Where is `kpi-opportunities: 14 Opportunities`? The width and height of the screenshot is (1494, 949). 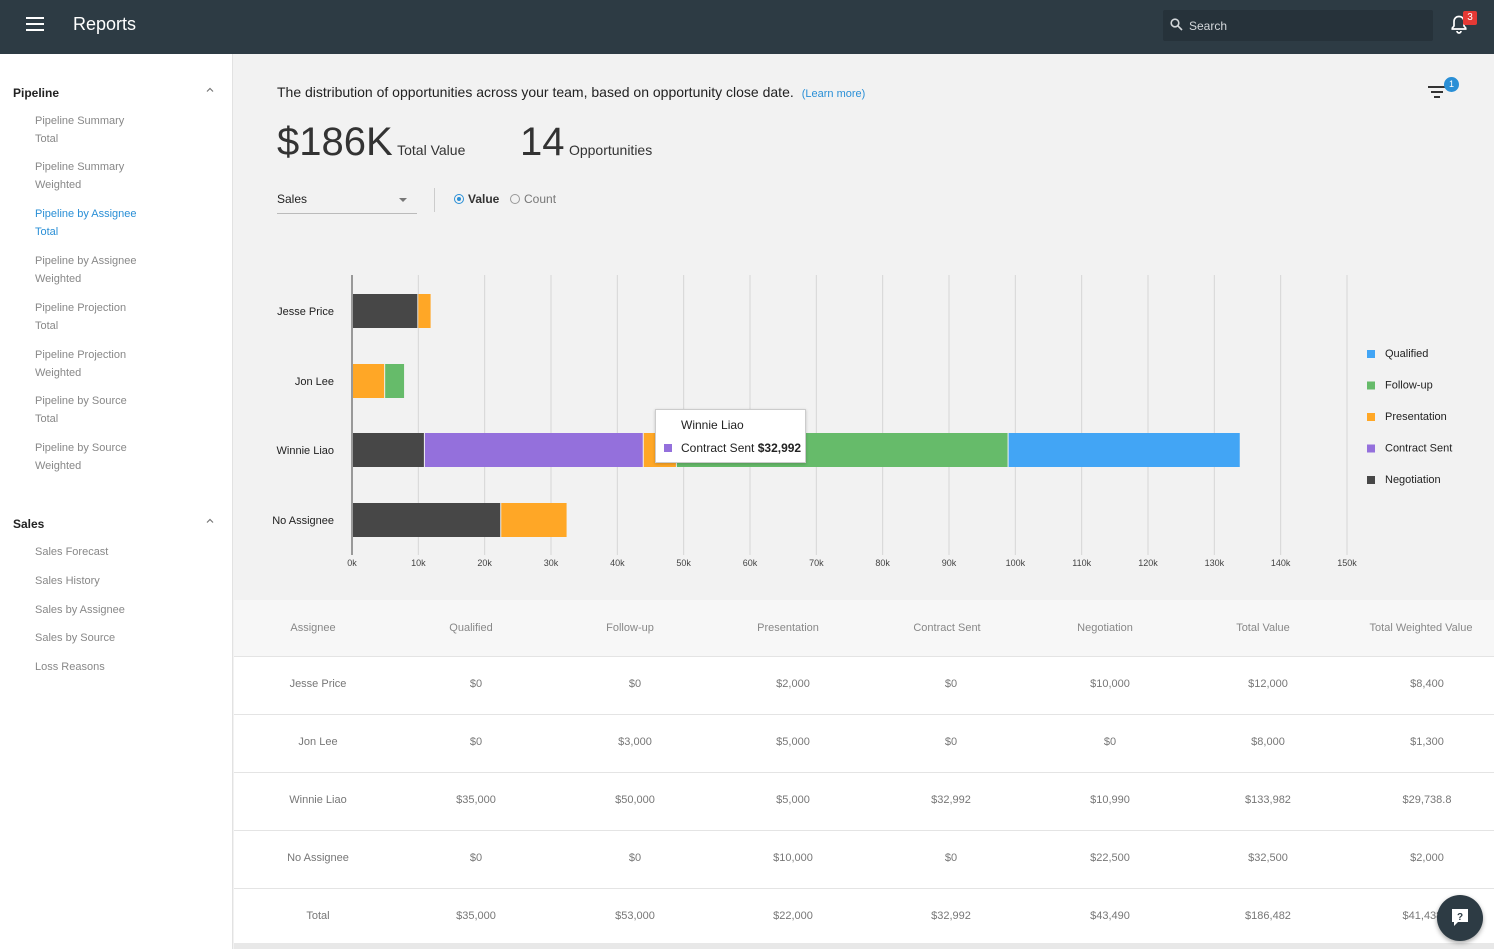
kpi-opportunities: 14 Opportunities is located at coordinates (586, 142).